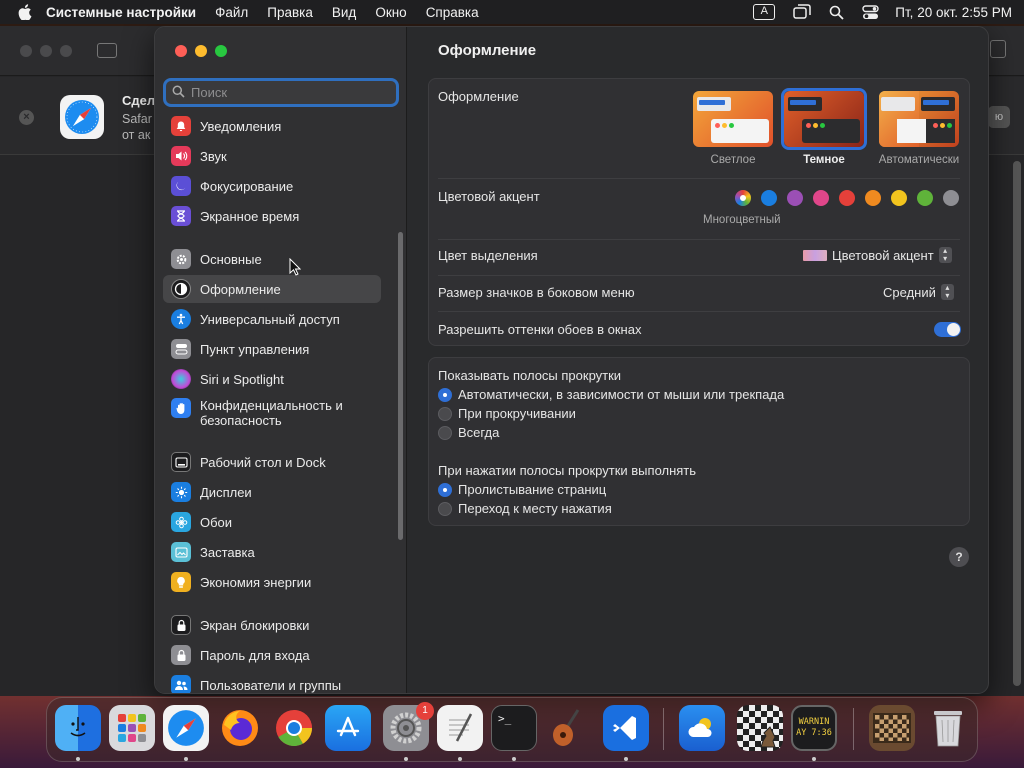 This screenshot has height=768, width=1024. Describe the element at coordinates (847, 198) in the screenshot. I see `accent-red-swatch` at that location.